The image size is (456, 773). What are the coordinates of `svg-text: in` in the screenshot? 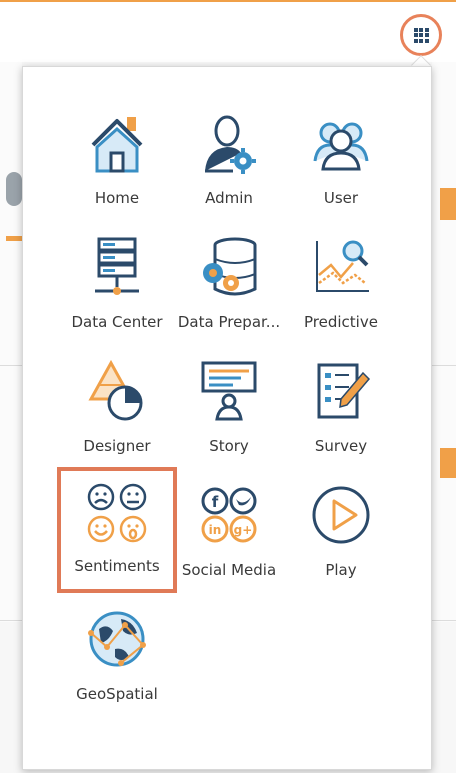 It's located at (215, 530).